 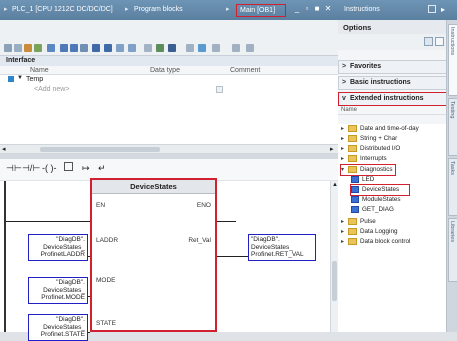 I want to click on vertical-scrollbar: ▲, so click(x=334, y=256).